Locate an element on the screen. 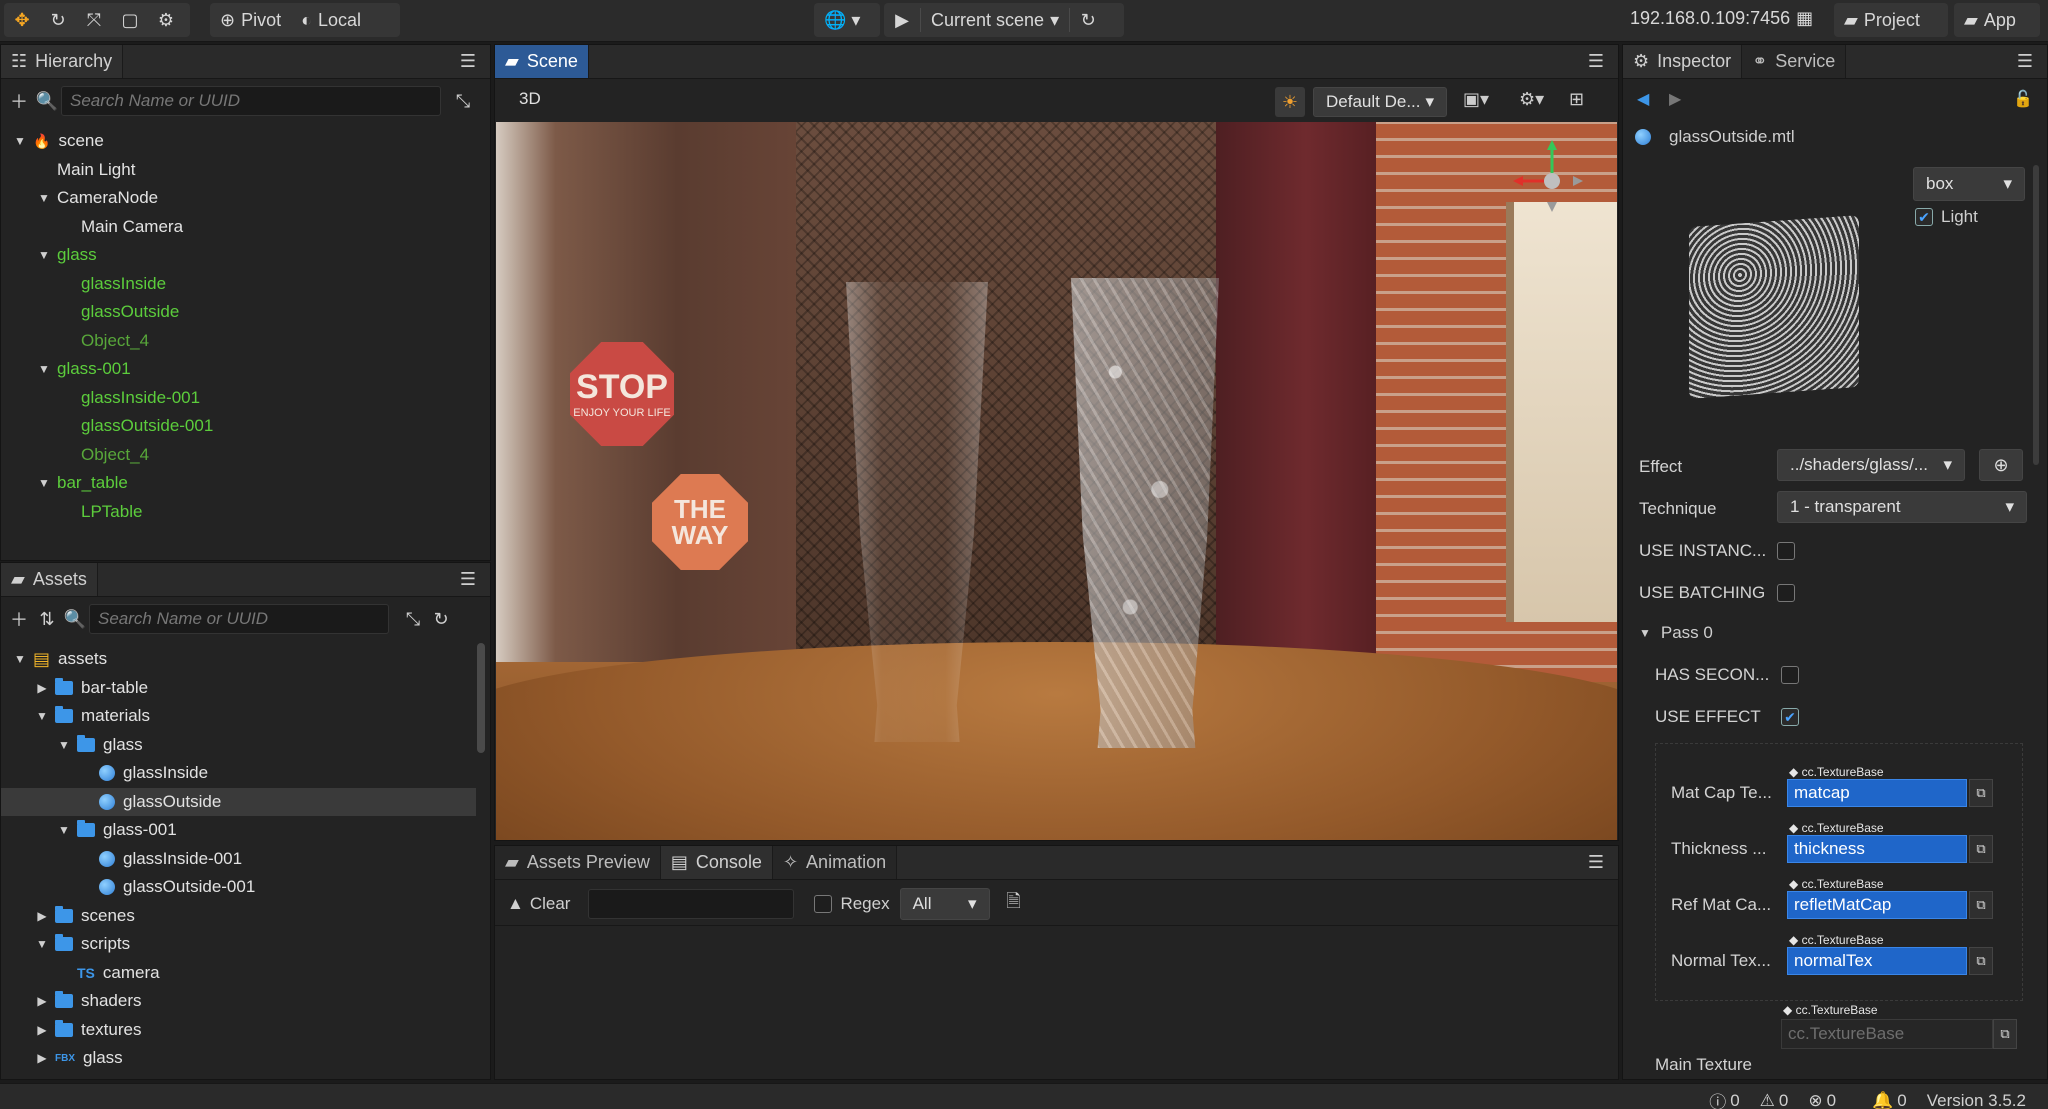  tab-inspector: ⚙ Inspector is located at coordinates (1683, 61).